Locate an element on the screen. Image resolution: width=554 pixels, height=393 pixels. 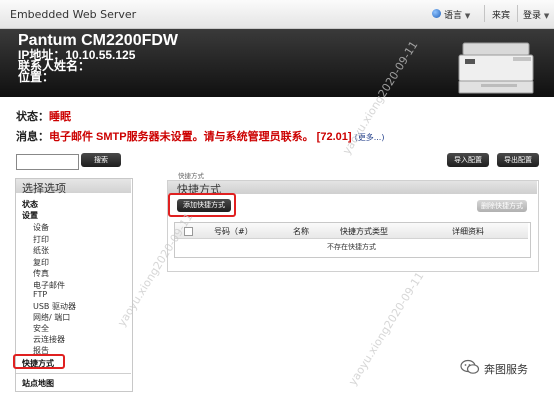
column-header: 号码（#） is located at coordinates (233, 231).